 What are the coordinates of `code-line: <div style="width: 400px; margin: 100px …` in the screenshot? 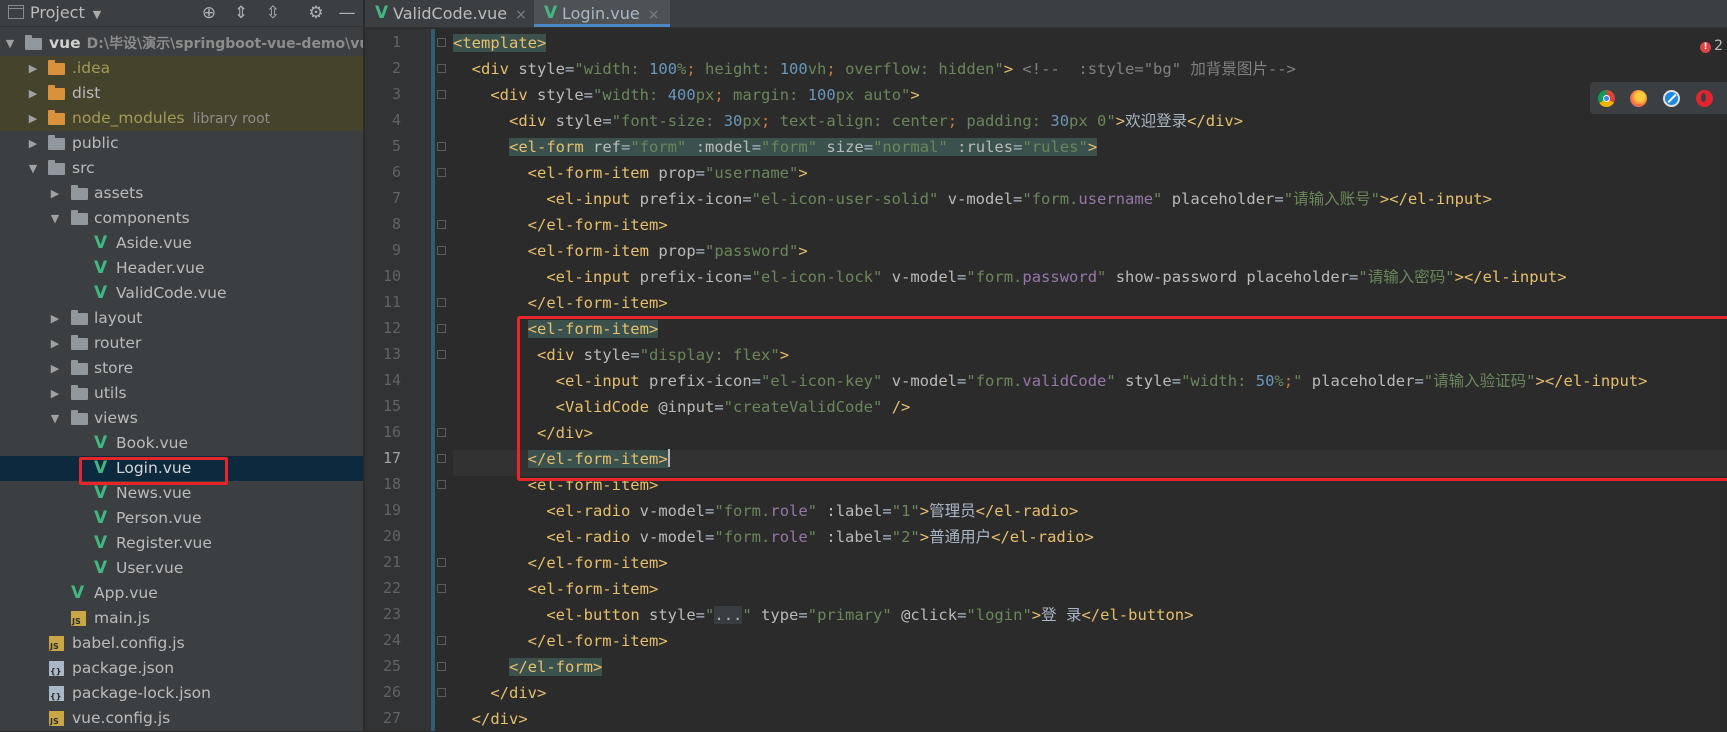 It's located at (686, 95).